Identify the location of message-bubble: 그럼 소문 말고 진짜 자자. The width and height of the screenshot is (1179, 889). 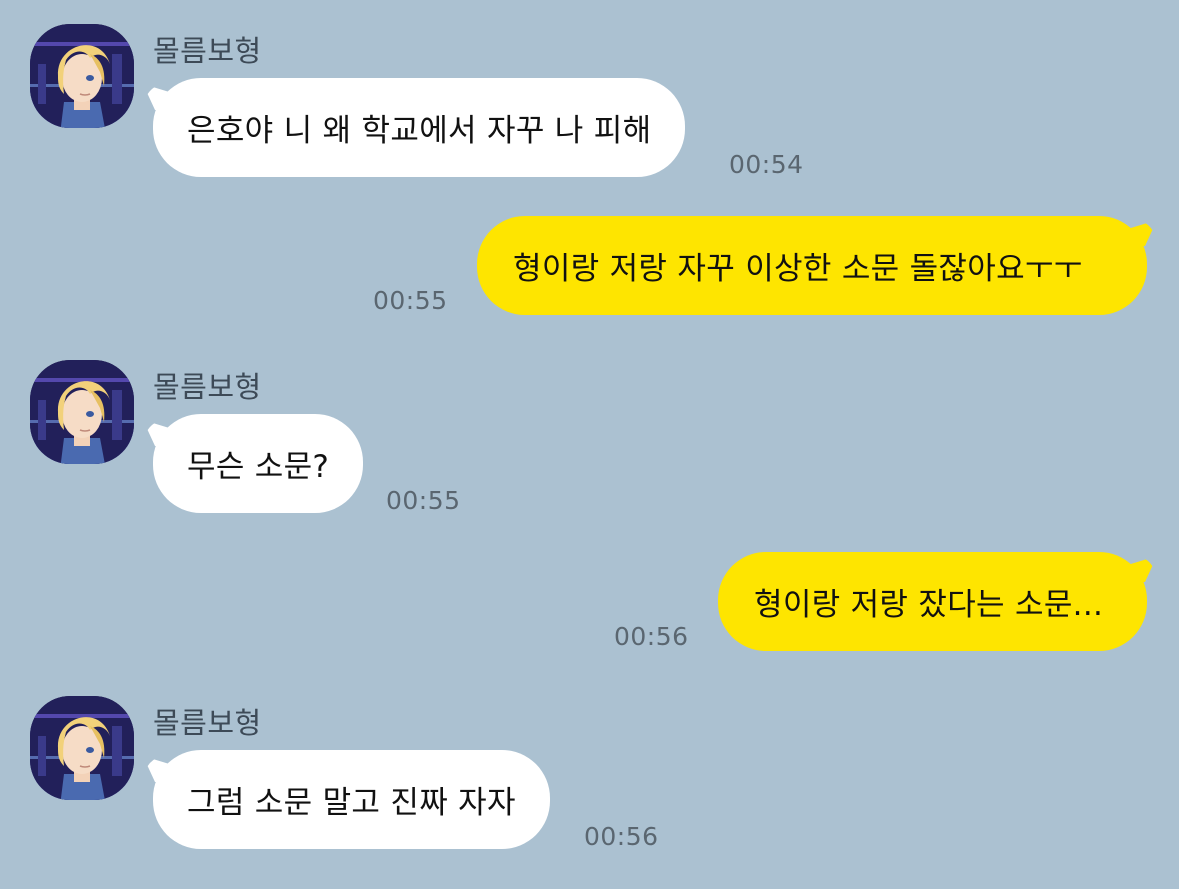
(351, 799).